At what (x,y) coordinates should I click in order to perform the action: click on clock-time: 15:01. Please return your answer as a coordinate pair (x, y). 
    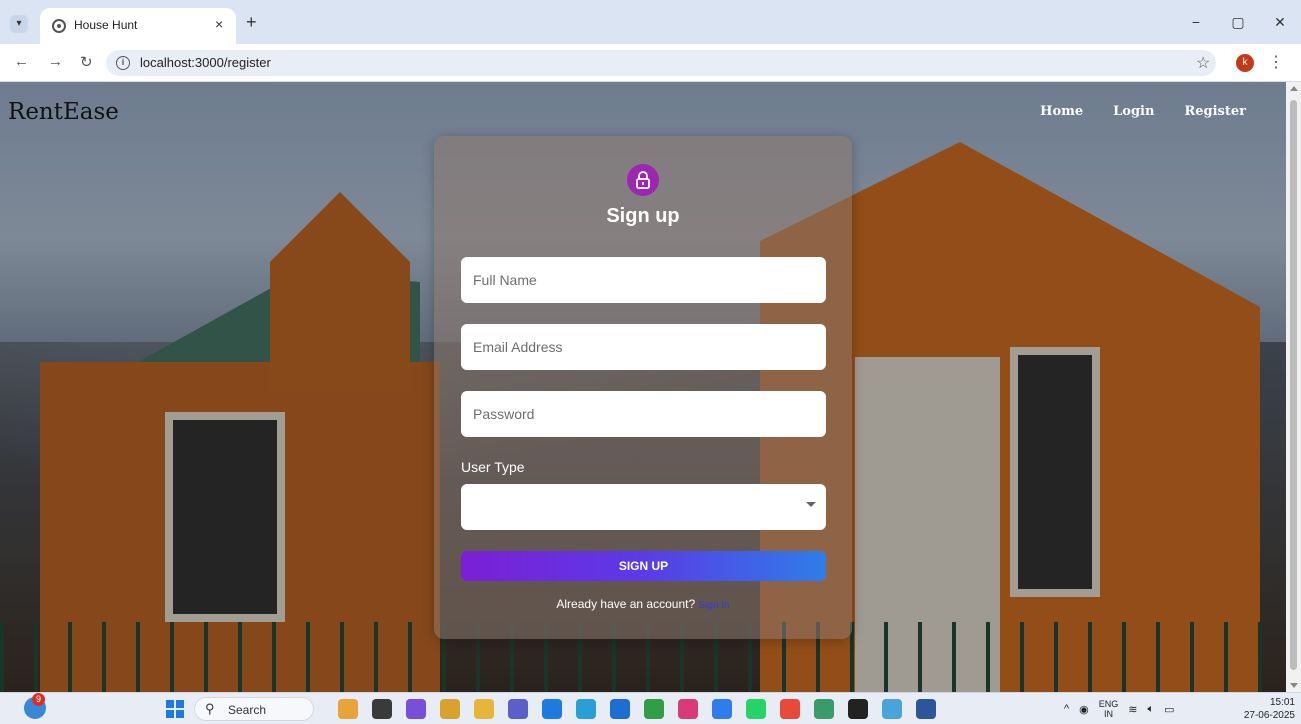
    Looking at the image, I should click on (1282, 702).